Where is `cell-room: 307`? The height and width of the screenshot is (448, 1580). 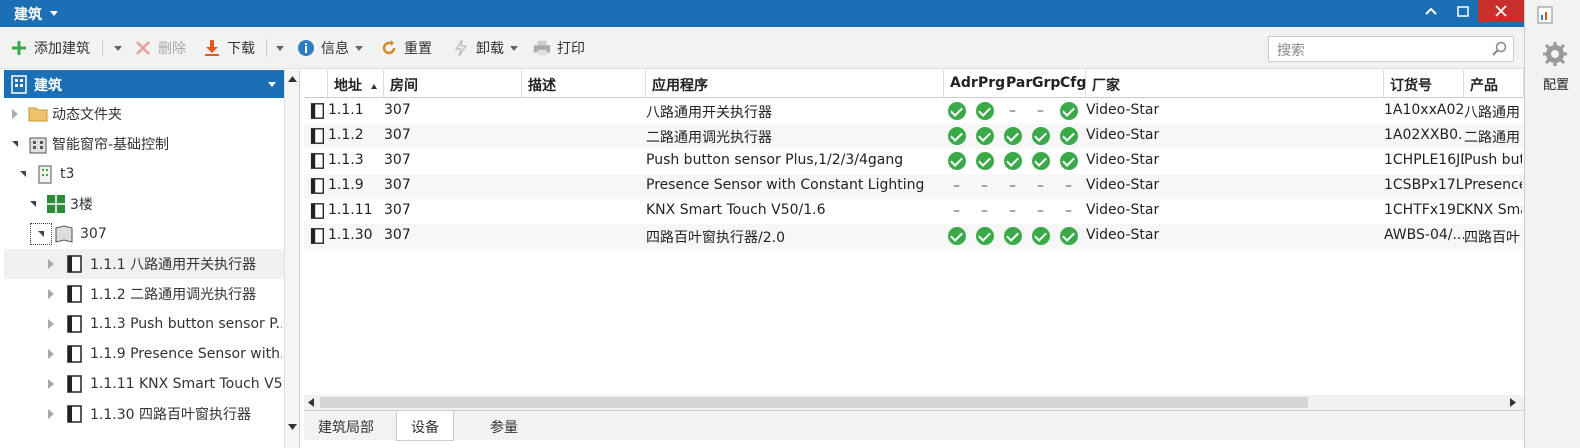 cell-room: 307 is located at coordinates (397, 135).